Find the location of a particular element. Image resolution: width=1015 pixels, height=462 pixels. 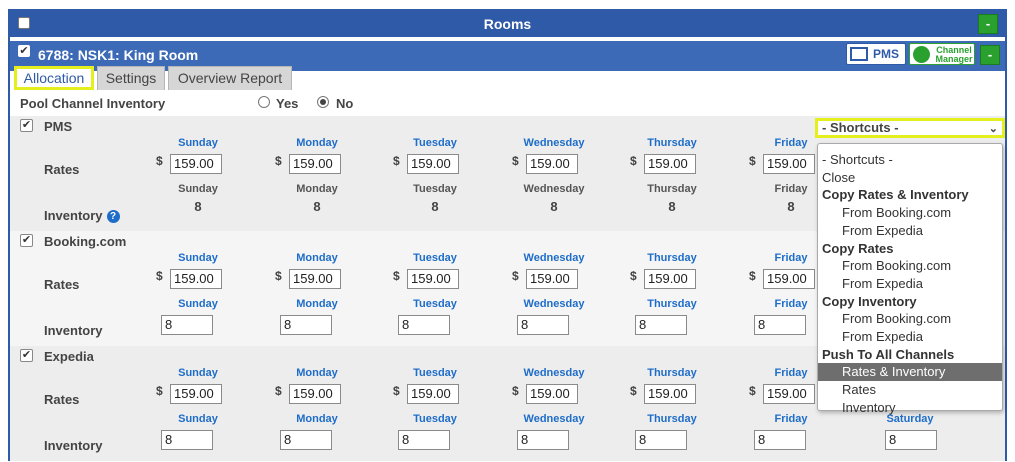

room-checkbox: ✔ is located at coordinates (24, 51).